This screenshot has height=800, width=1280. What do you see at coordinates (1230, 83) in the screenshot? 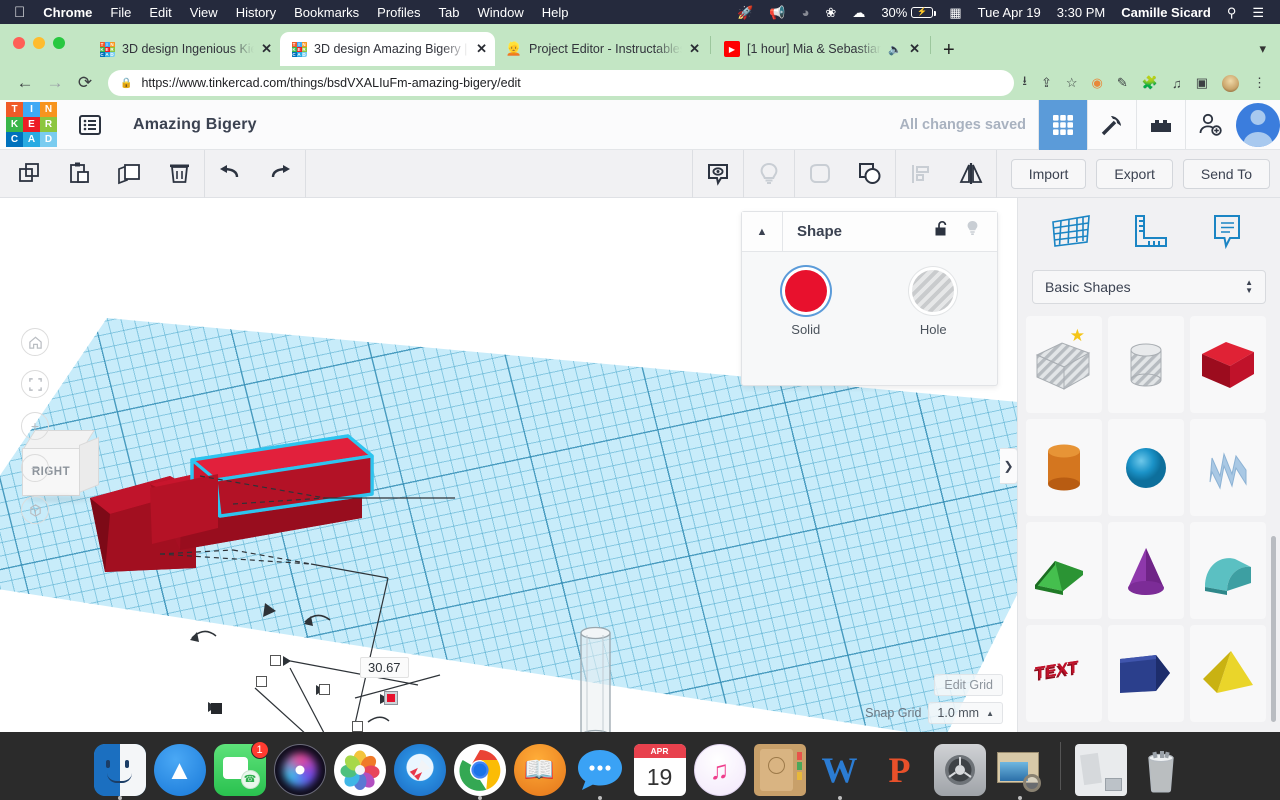
I see `profile-avatar` at bounding box center [1230, 83].